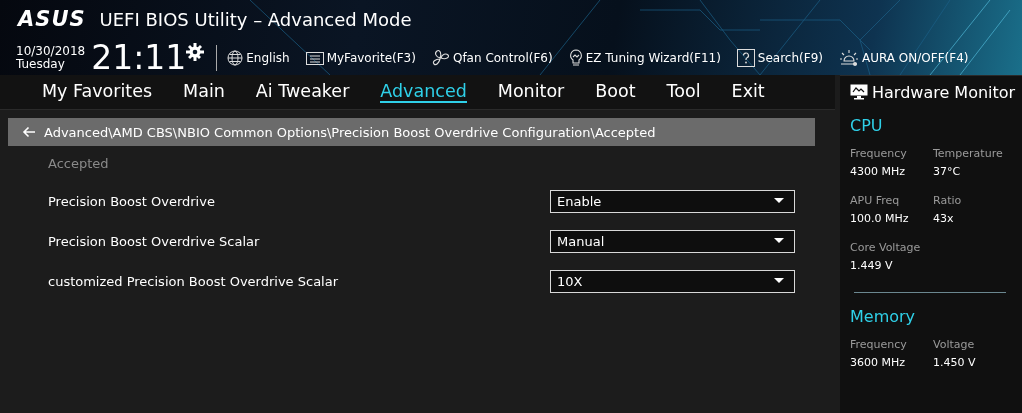 This screenshot has height=413, width=1022. Describe the element at coordinates (131, 201) in the screenshot. I see `setting-label: Precision Boost Overdrive` at that location.